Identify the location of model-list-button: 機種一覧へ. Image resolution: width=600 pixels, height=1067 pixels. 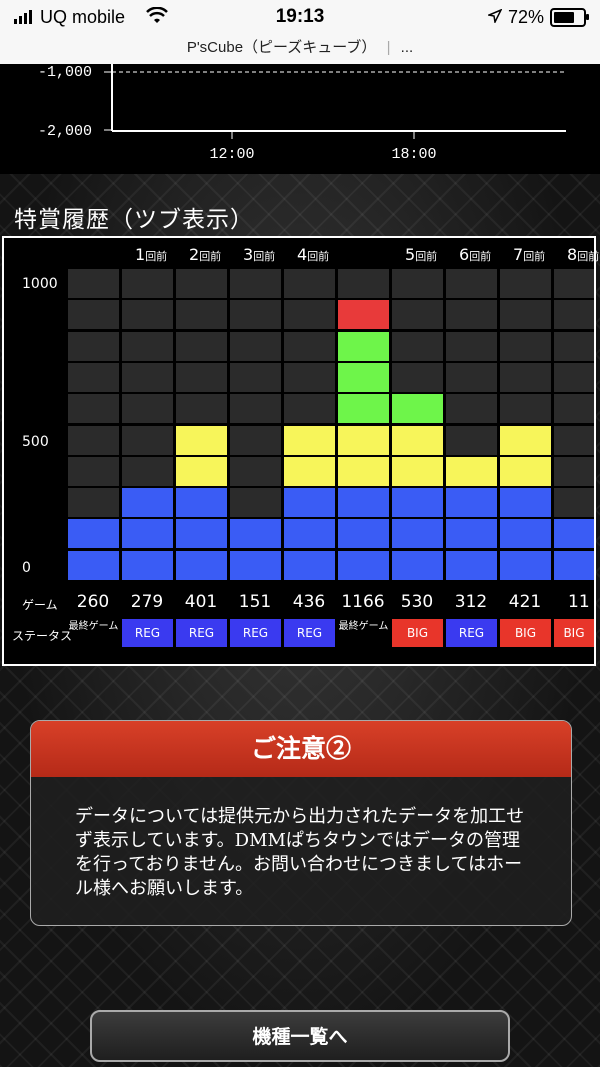
(300, 1036).